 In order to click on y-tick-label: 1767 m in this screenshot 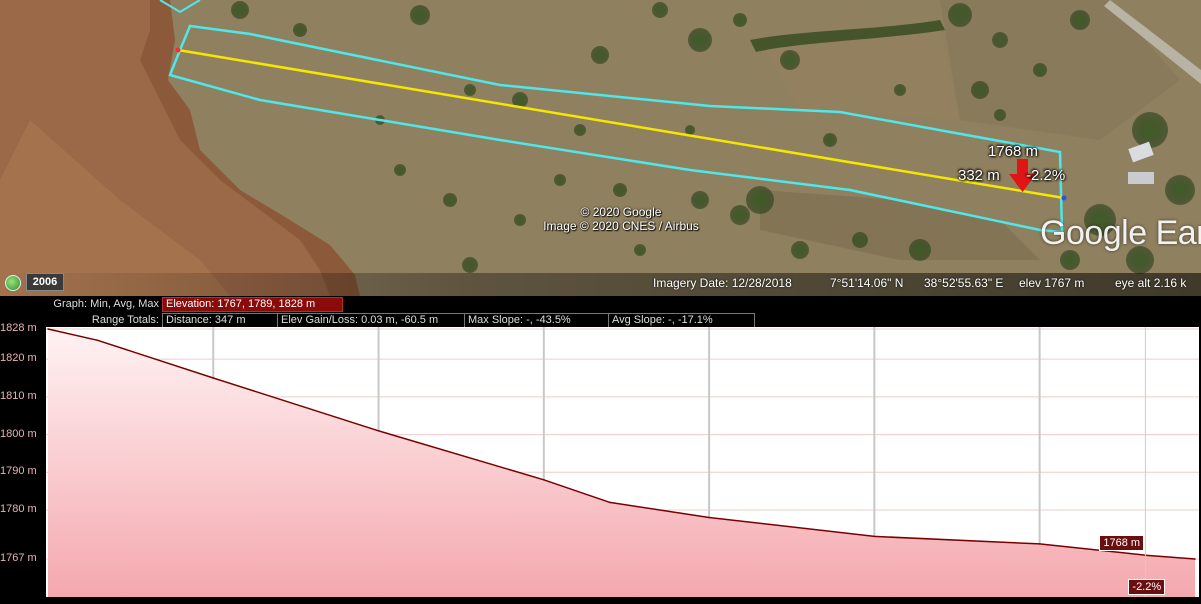, I will do `click(18, 558)`.